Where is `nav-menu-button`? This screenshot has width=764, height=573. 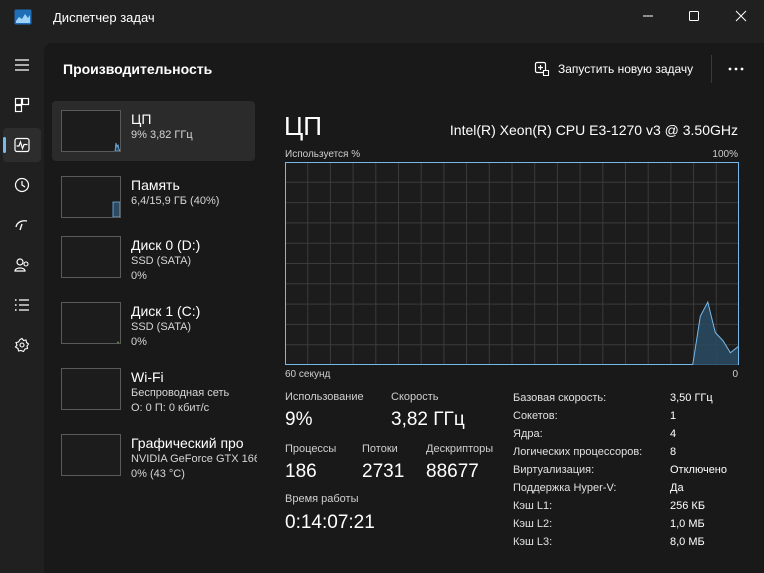 nav-menu-button is located at coordinates (22, 65).